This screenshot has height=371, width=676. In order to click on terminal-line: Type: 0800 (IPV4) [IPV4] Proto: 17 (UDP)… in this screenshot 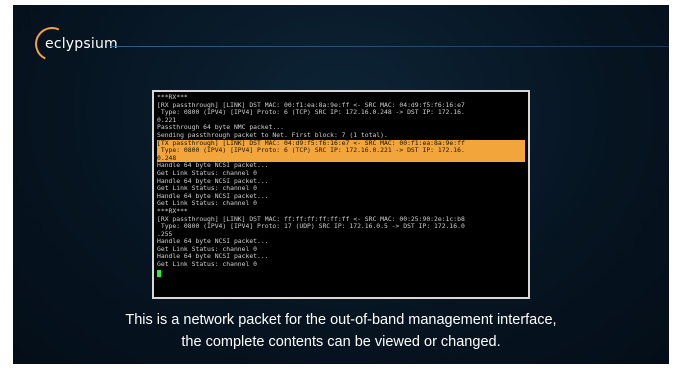, I will do `click(311, 227)`.